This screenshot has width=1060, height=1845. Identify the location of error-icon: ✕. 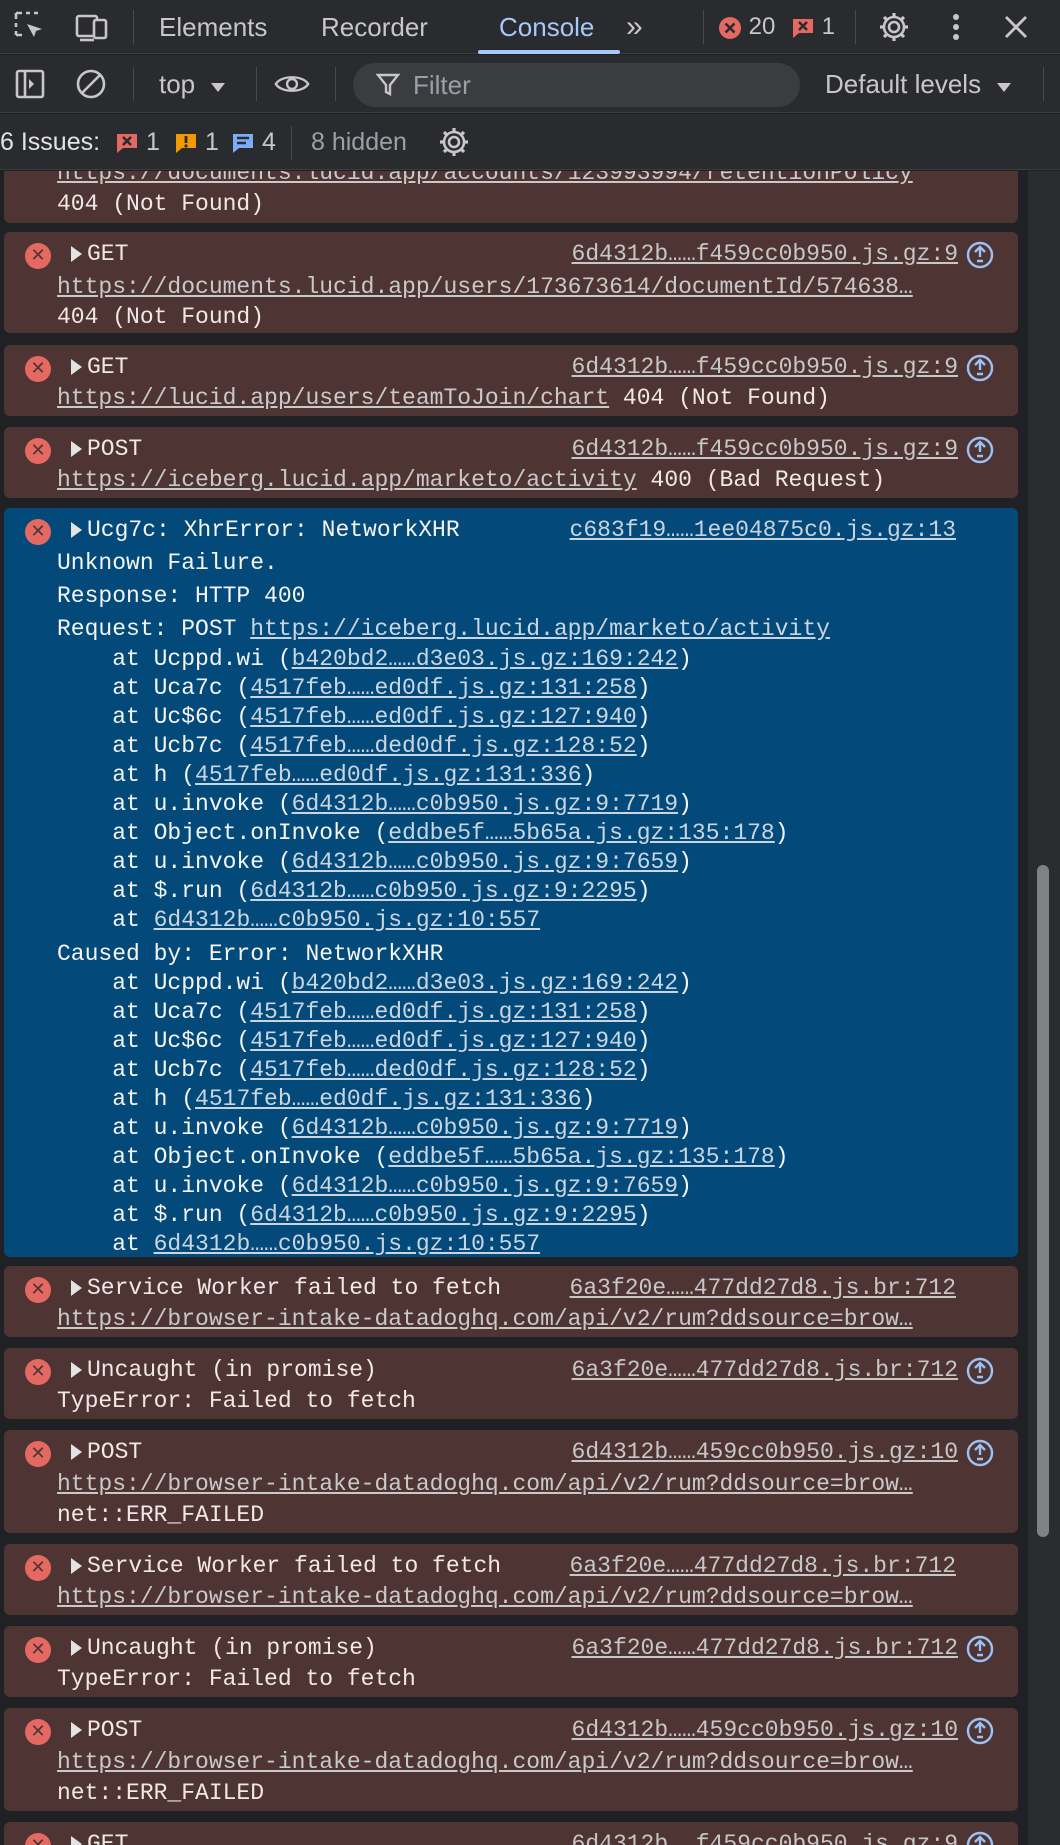
(38, 1372).